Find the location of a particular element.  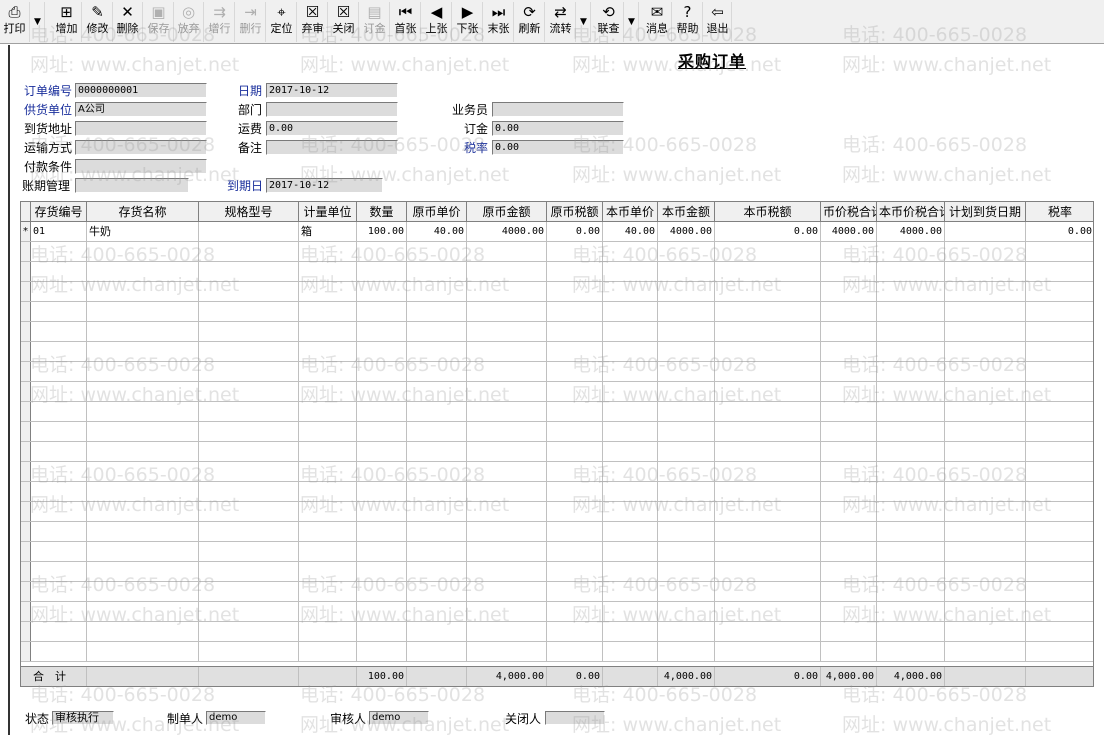

linked-query-dropdown-button: ▼ is located at coordinates (632, 22).